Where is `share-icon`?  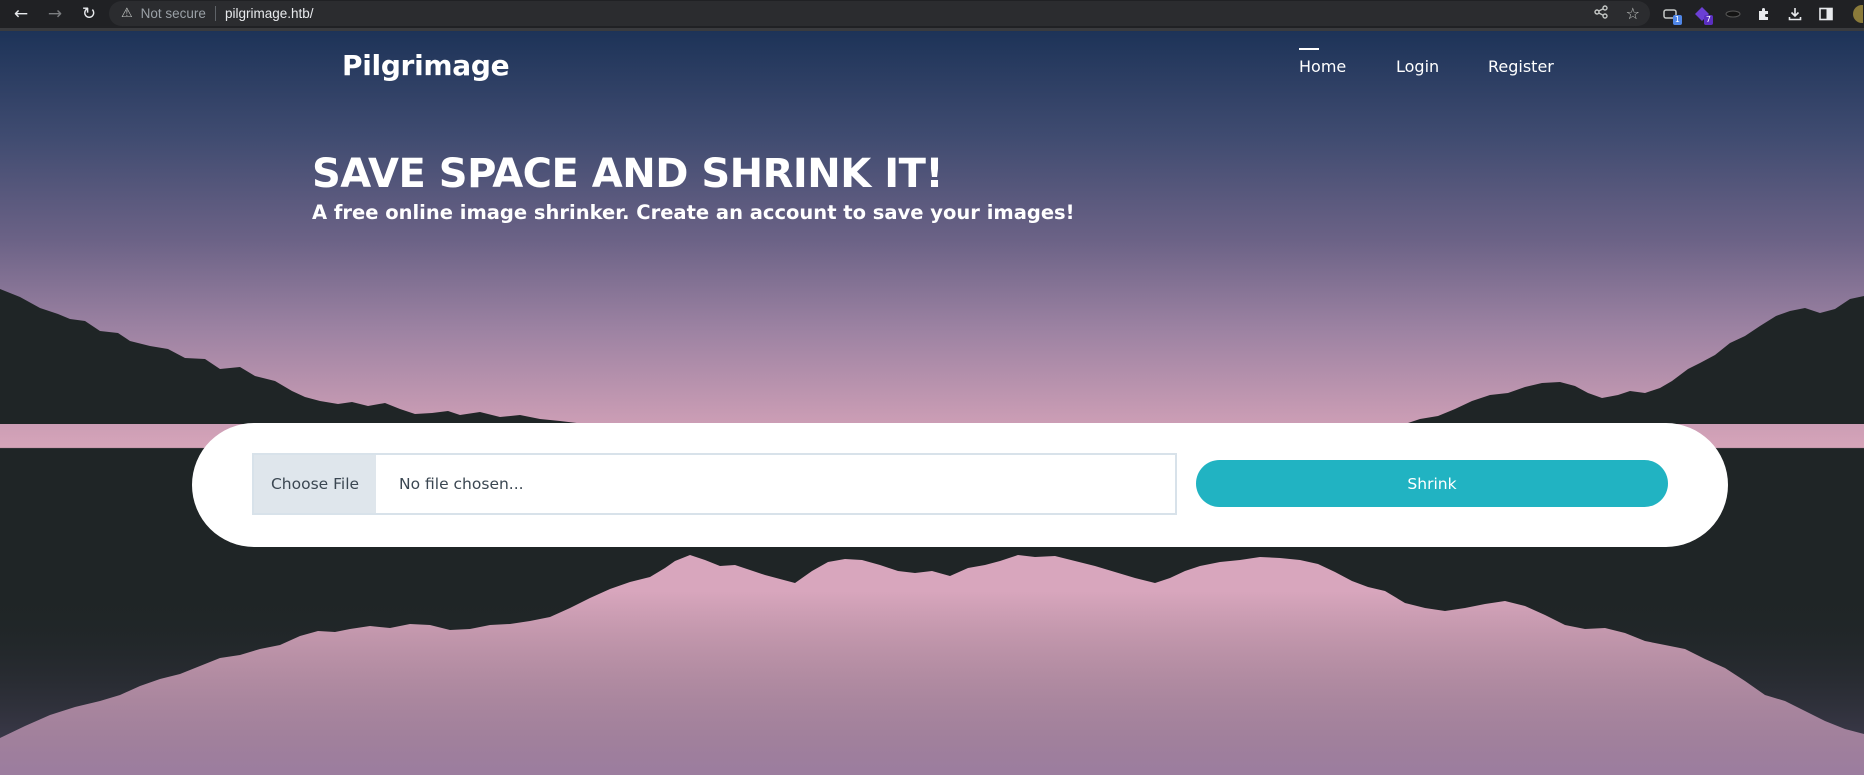
share-icon is located at coordinates (1600, 13).